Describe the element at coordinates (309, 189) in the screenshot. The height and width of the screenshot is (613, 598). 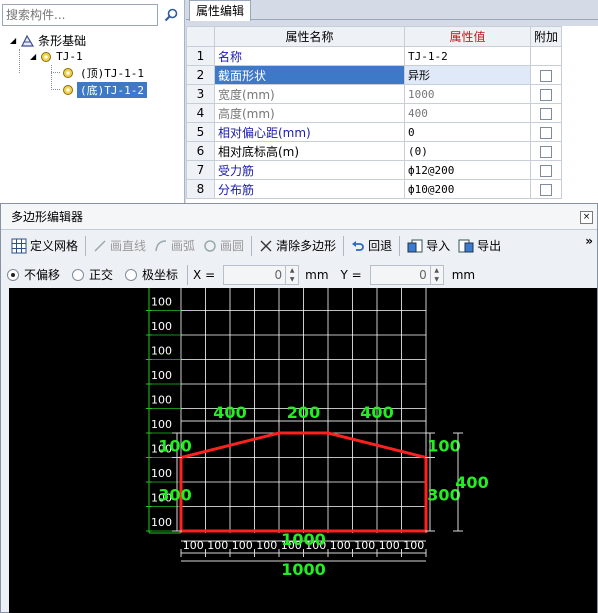
I see `property-name: 分布筋` at that location.